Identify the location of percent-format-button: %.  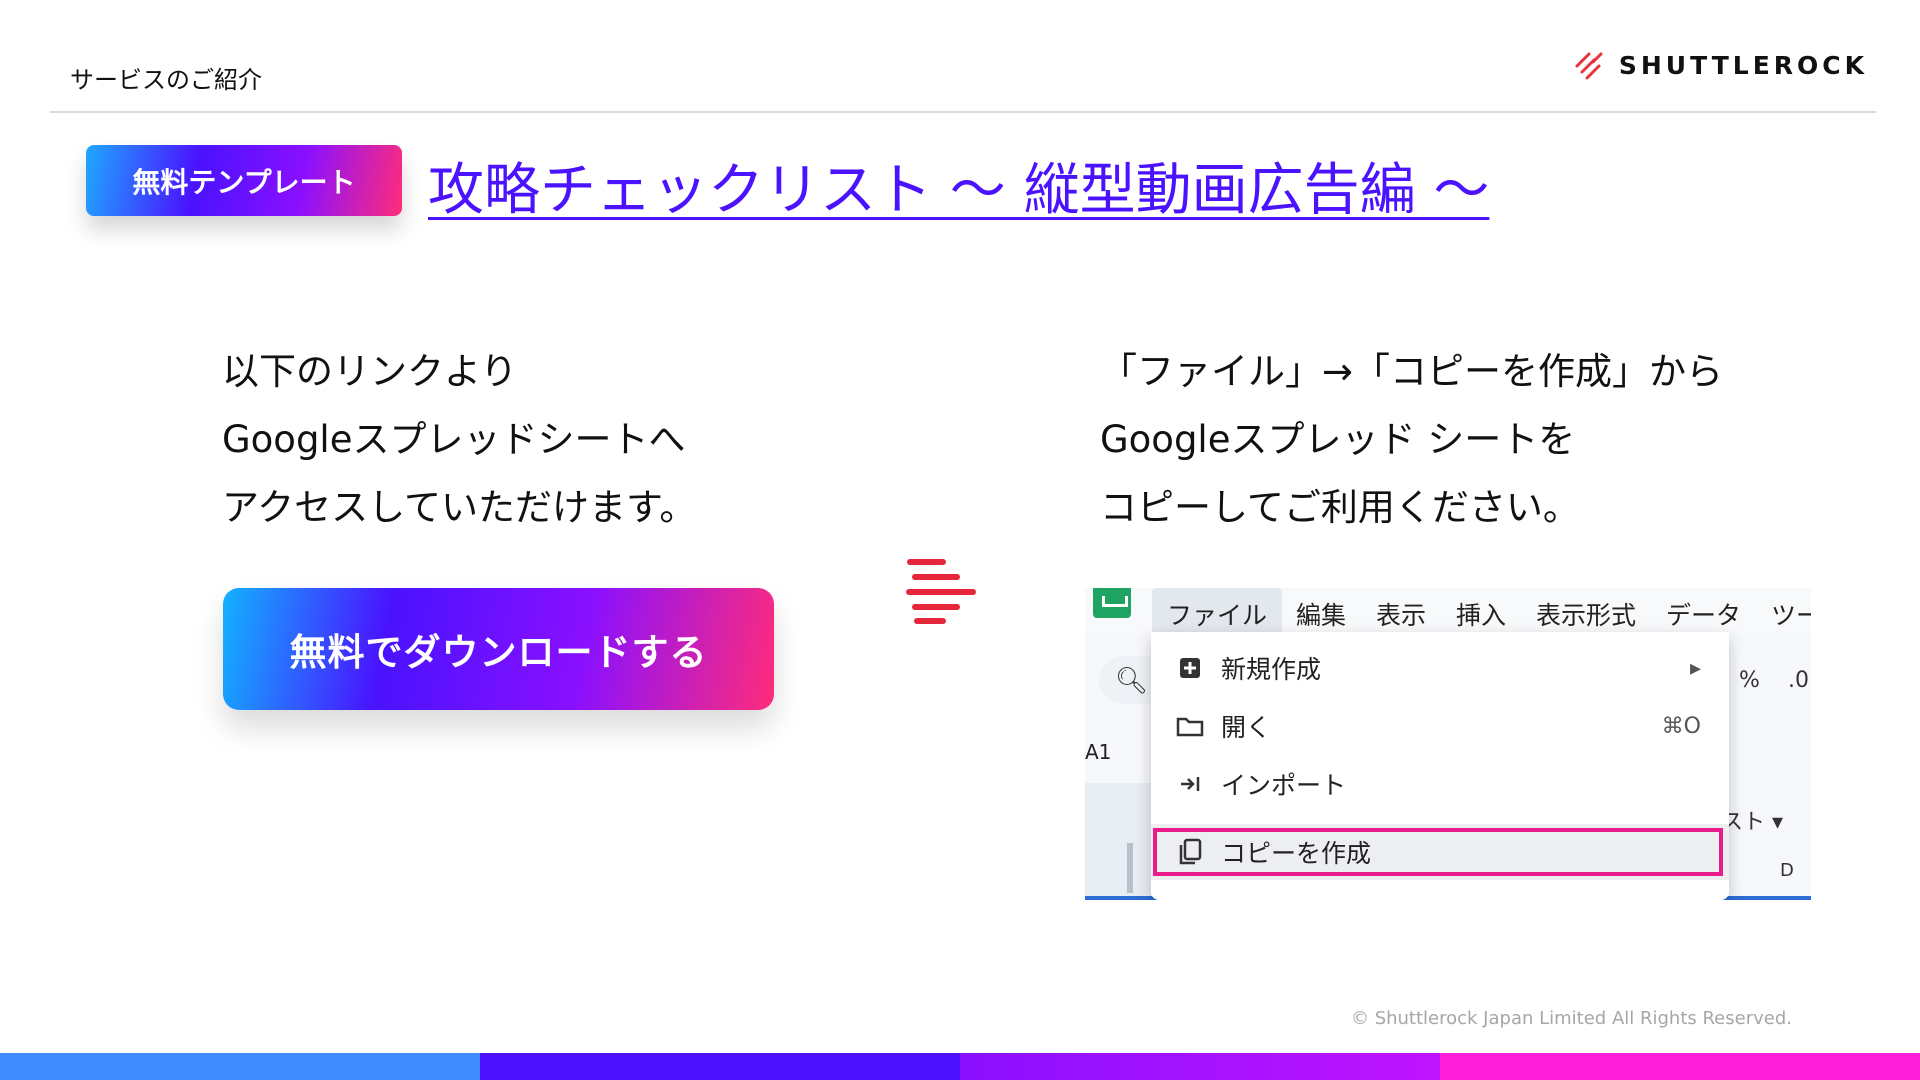
(1749, 680).